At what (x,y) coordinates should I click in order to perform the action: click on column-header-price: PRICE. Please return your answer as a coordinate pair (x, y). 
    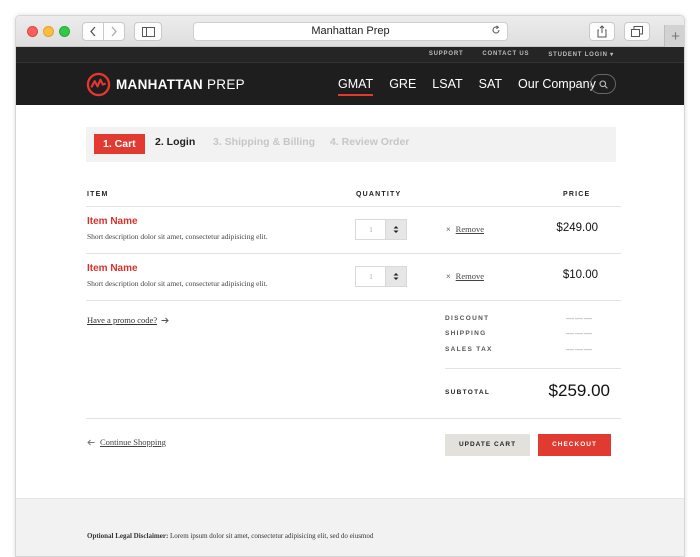
    Looking at the image, I should click on (577, 194).